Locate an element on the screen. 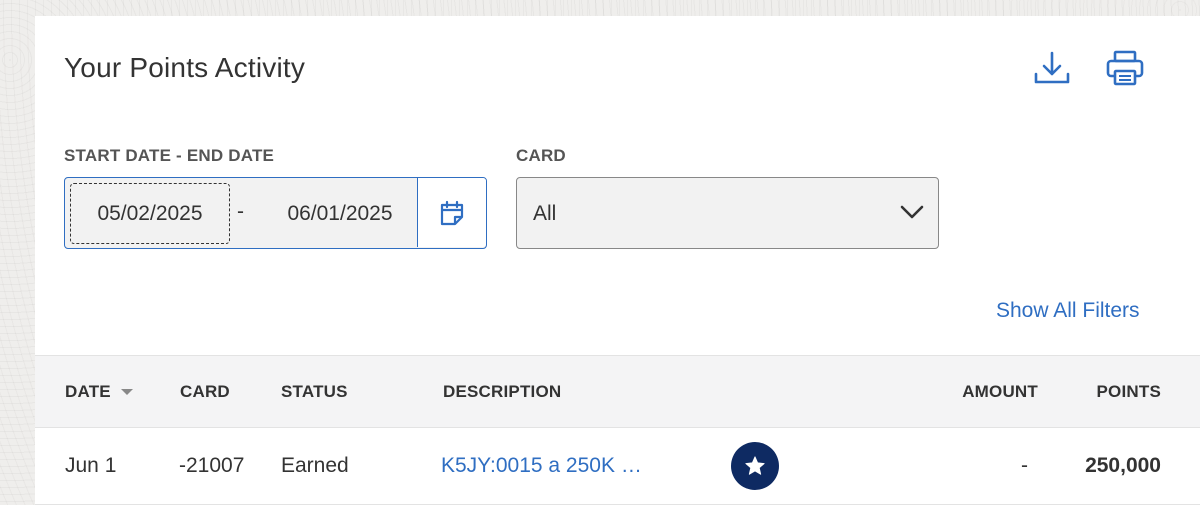  download-button is located at coordinates (1052, 68).